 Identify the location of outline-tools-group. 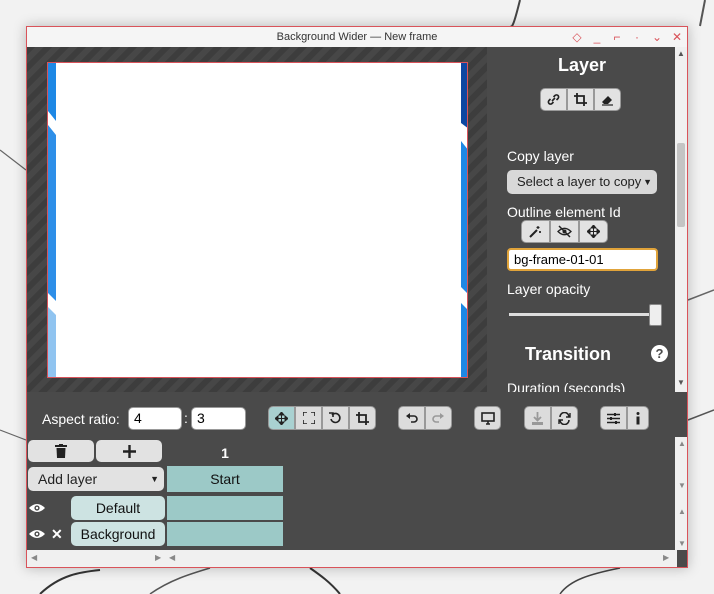
(564, 231).